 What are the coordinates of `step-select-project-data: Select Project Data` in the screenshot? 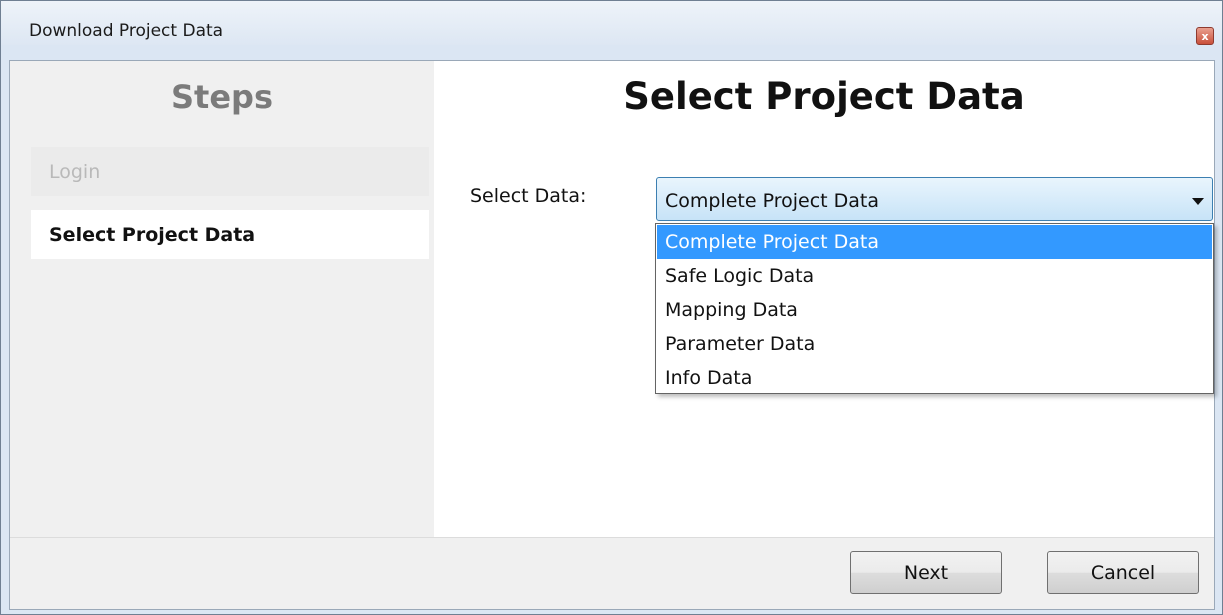 It's located at (230, 234).